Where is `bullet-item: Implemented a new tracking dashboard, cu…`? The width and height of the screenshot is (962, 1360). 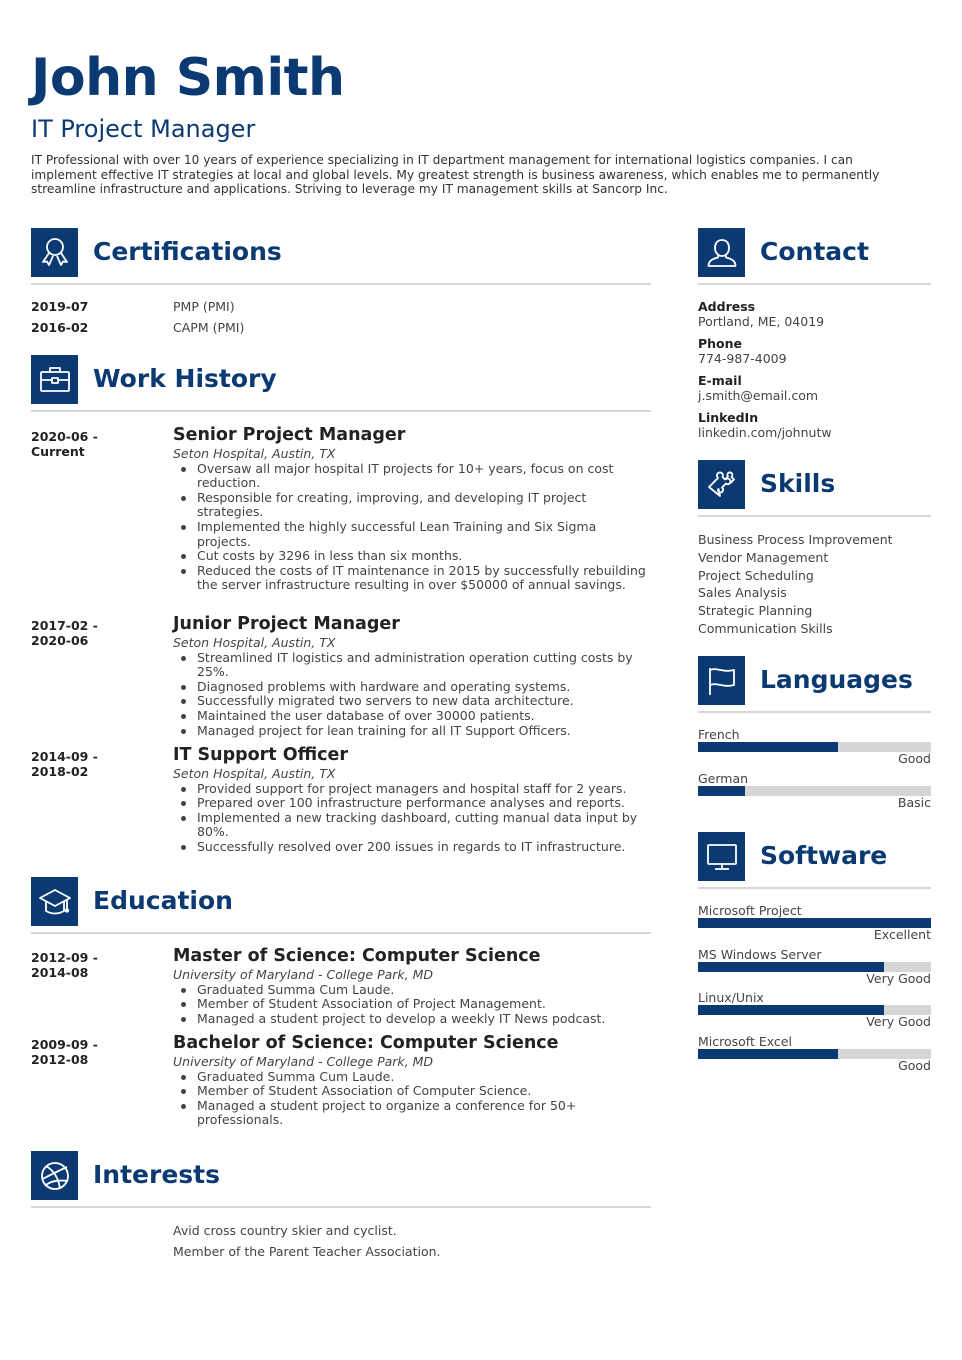 bullet-item: Implemented a new tracking dashboard, cu… is located at coordinates (413, 825).